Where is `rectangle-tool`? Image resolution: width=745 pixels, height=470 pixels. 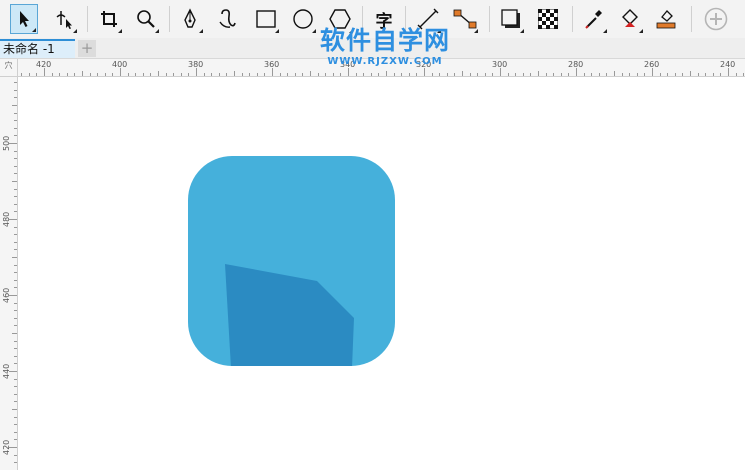 rectangle-tool is located at coordinates (266, 19).